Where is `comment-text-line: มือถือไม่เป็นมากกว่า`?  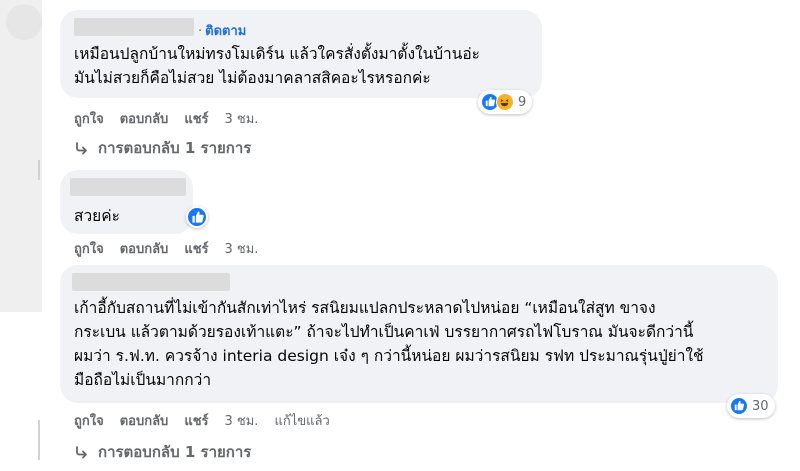 comment-text-line: มือถือไม่เป็นมากกว่า is located at coordinates (143, 380).